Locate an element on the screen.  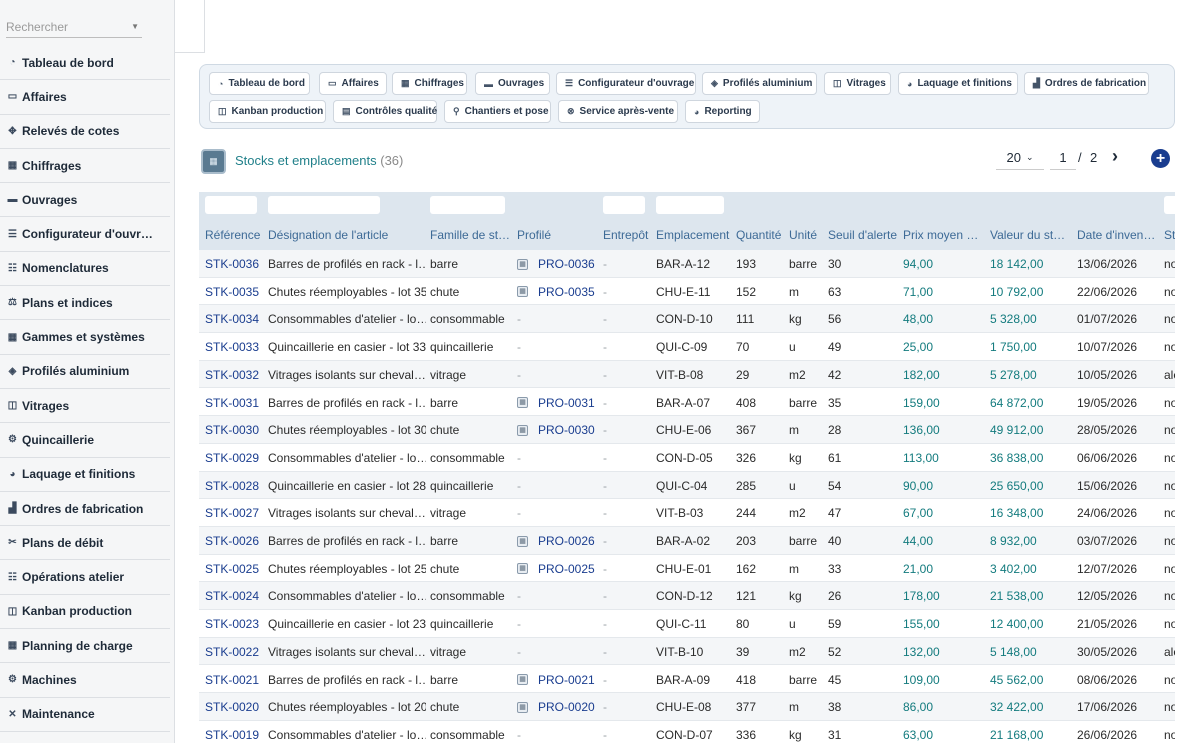
profile-link: ▦ PRO-0035 is located at coordinates (557, 292).